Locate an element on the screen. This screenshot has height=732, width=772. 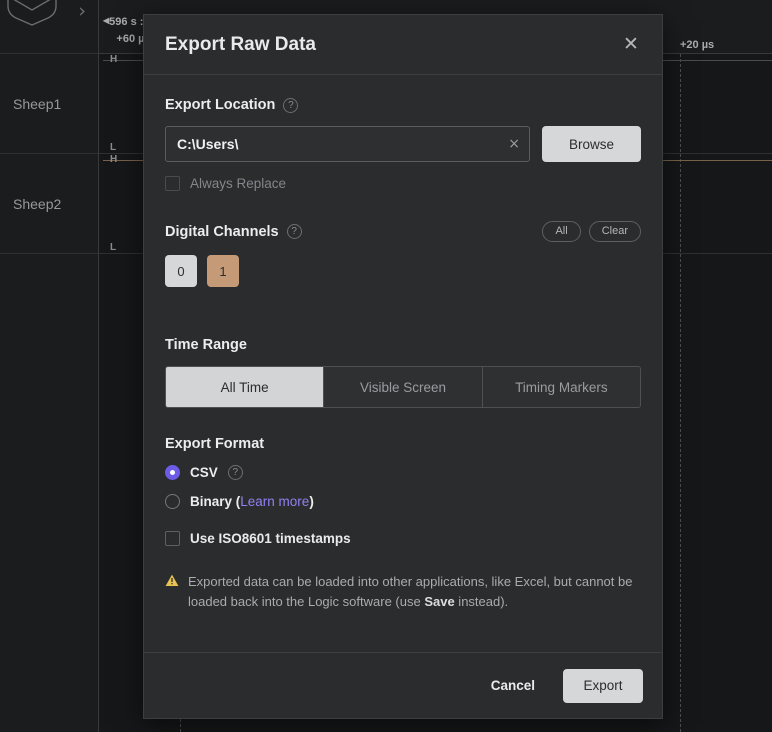
digital-channel-chips: 0 1 is located at coordinates (403, 271).